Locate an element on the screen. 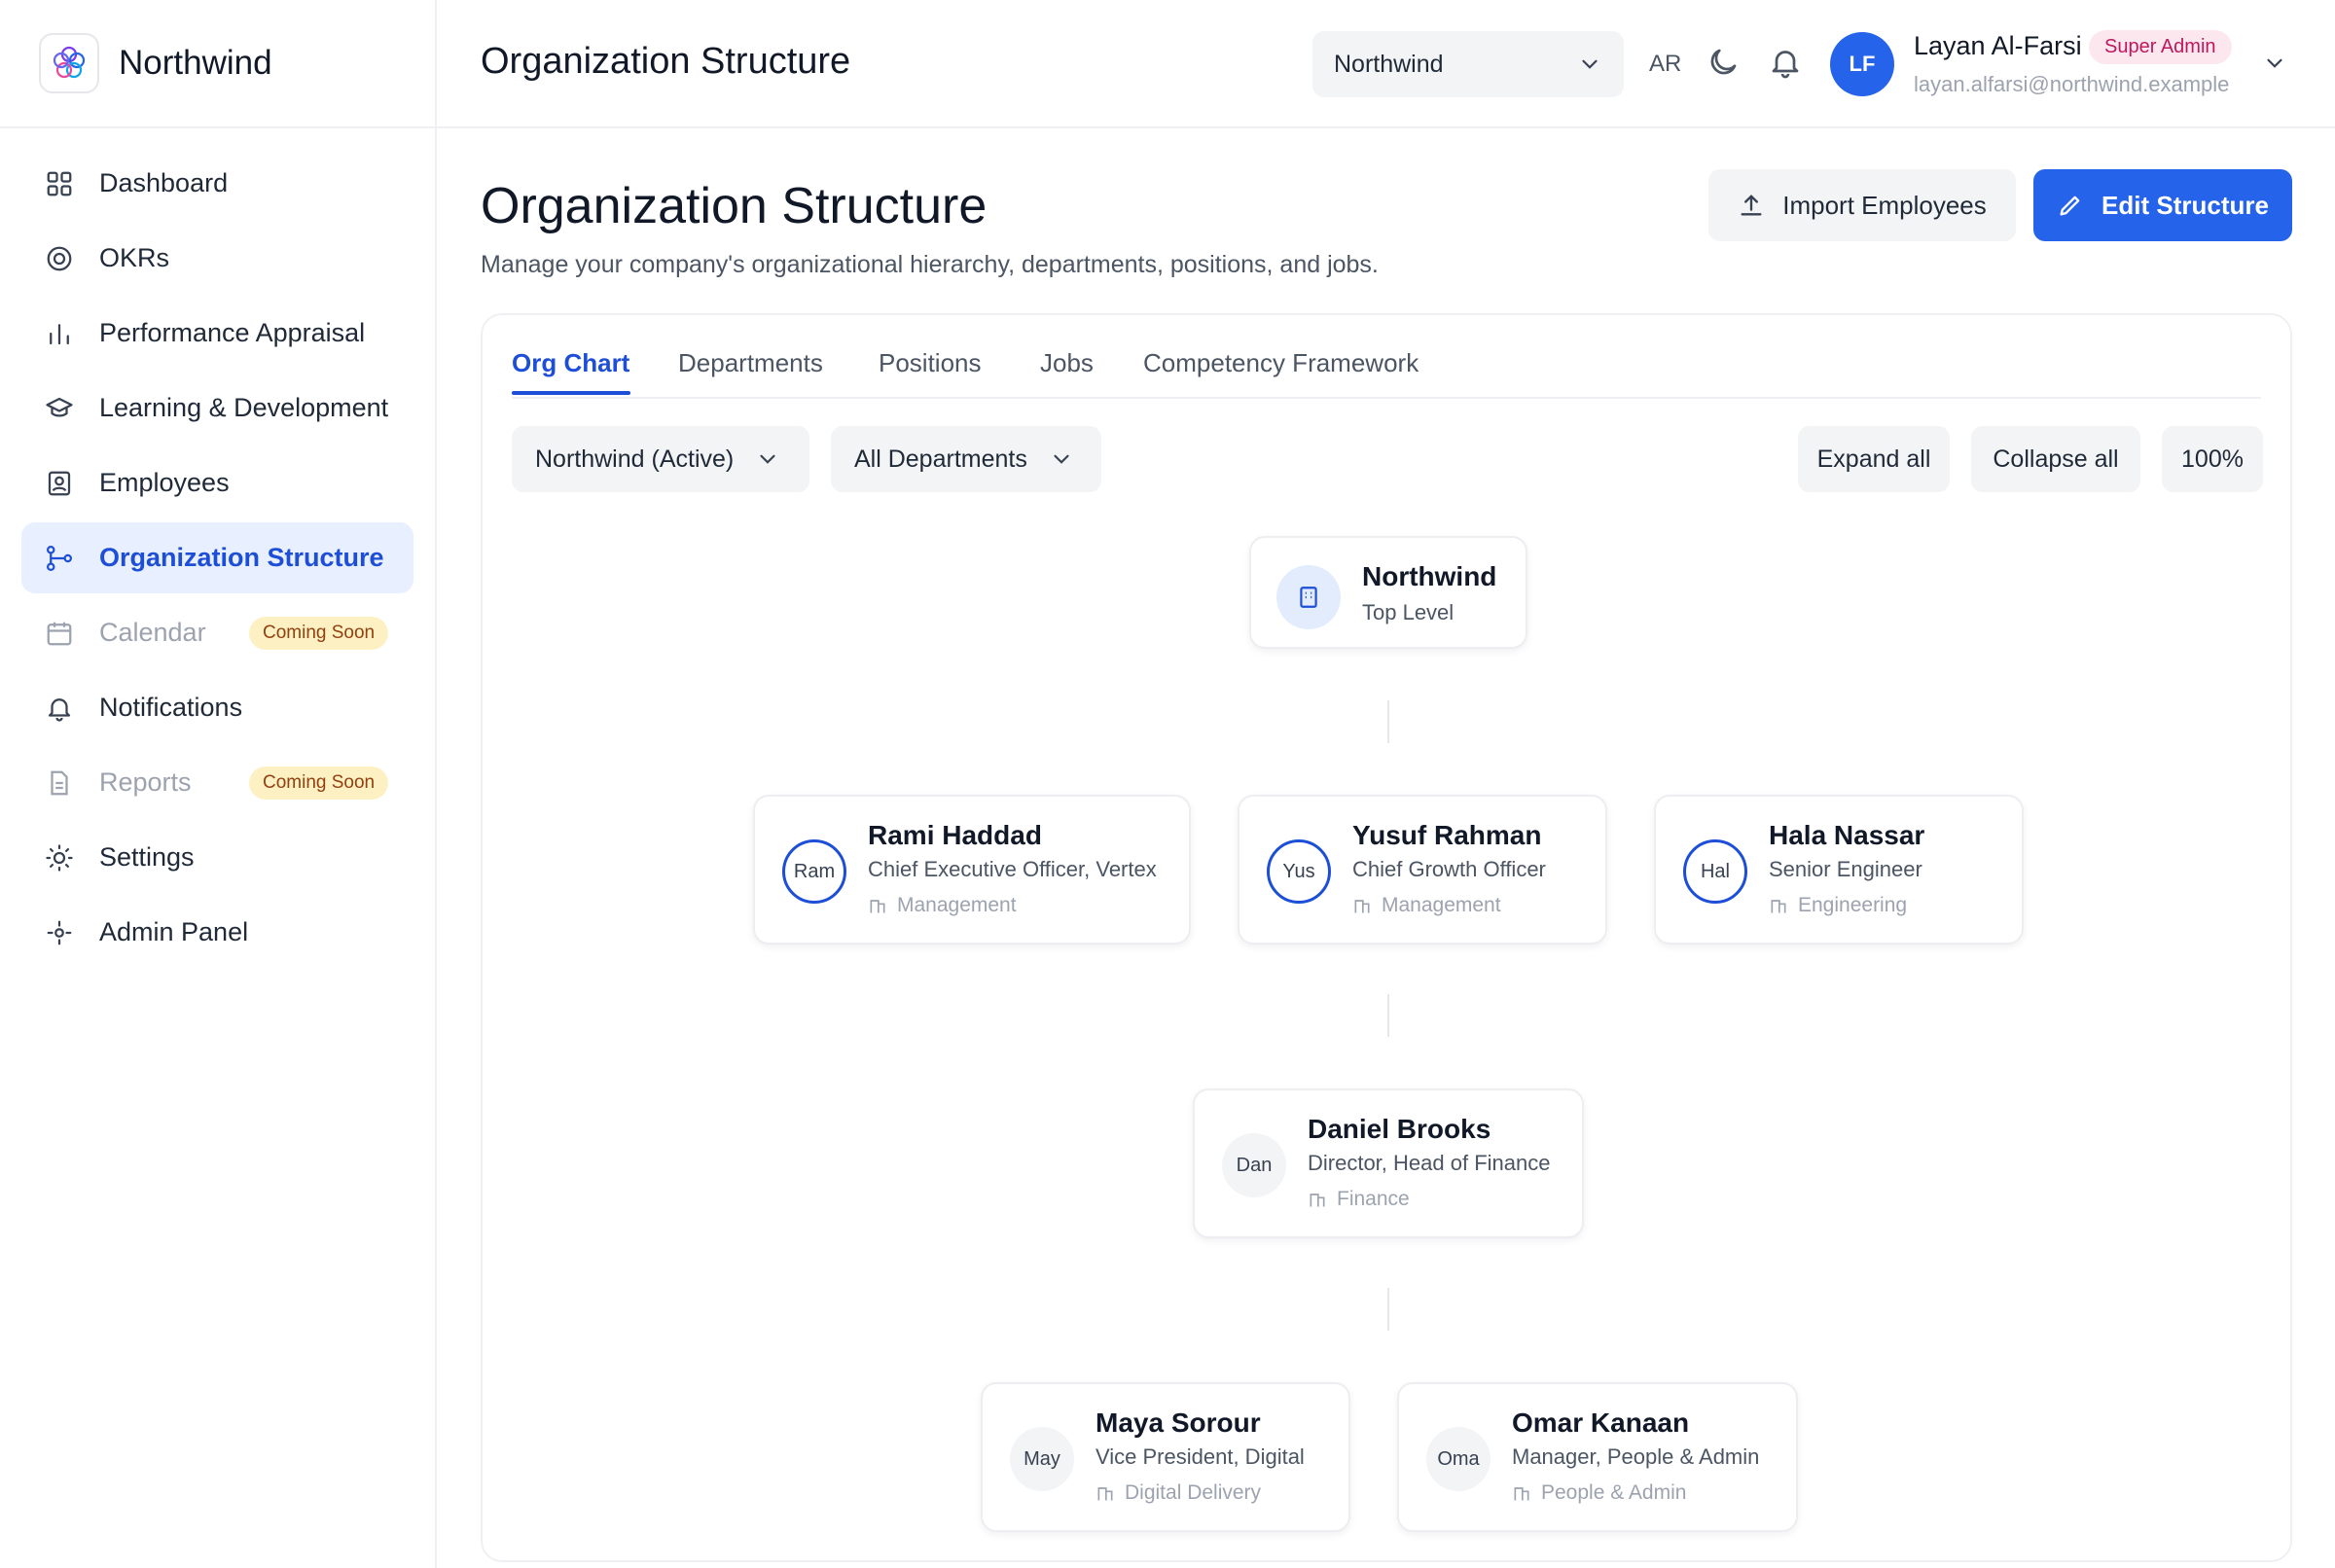 This screenshot has height=1568, width=2335. graduation-cap-icon is located at coordinates (59, 409).